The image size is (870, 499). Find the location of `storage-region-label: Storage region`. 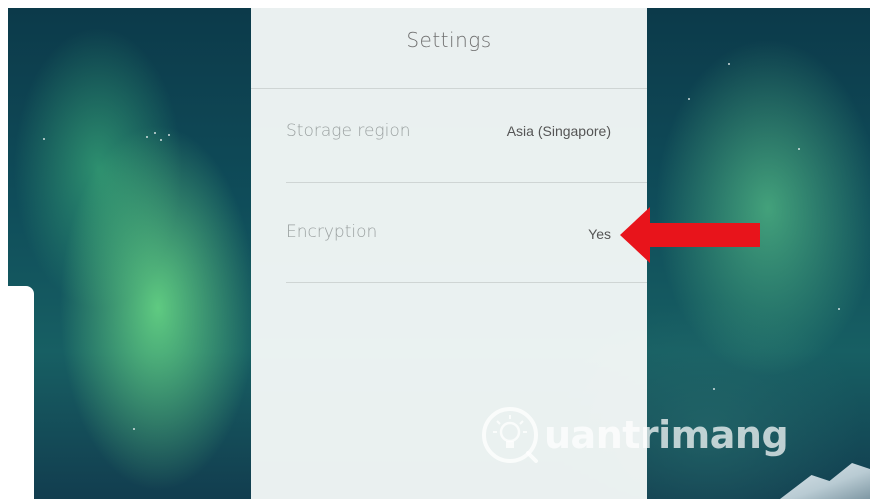

storage-region-label: Storage region is located at coordinates (348, 131).